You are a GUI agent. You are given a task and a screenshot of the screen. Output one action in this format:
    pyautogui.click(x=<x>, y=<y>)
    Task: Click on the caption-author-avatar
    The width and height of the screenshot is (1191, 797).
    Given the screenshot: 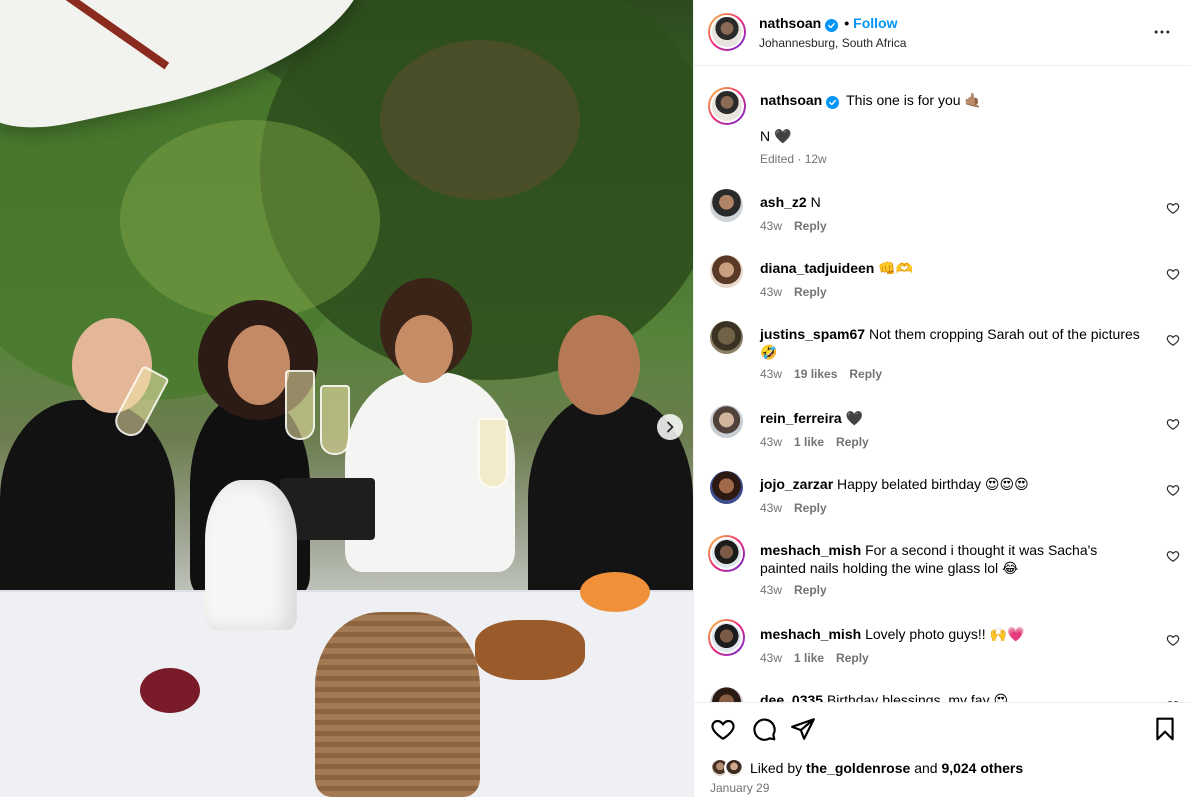 What is the action you would take?
    pyautogui.click(x=727, y=106)
    